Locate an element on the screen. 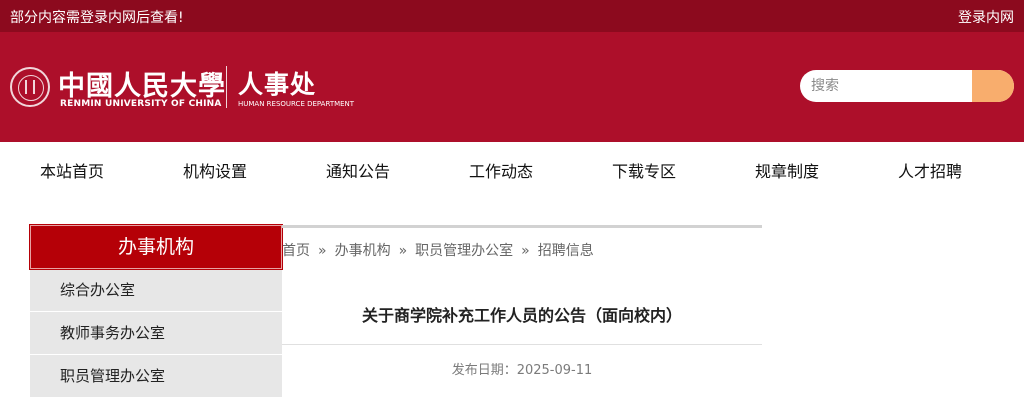 The height and width of the screenshot is (400, 1024). article-title: 关于商学院补充工作人员的公告（面向校内） is located at coordinates (521, 315).